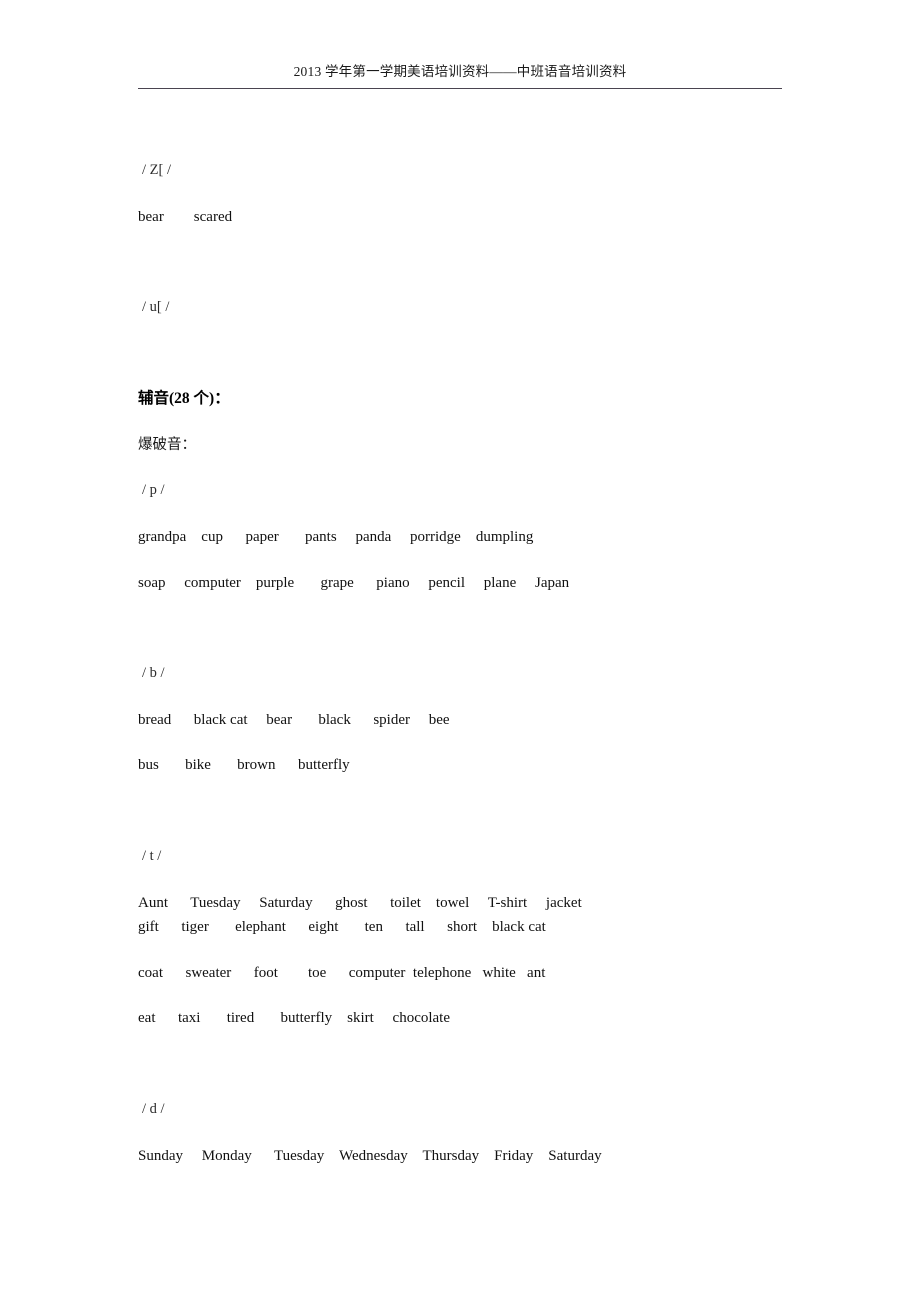 Image resolution: width=920 pixels, height=1302 pixels. Describe the element at coordinates (294, 720) in the screenshot. I see `word-list-b-line-1: bread black cat bear black spider bee` at that location.